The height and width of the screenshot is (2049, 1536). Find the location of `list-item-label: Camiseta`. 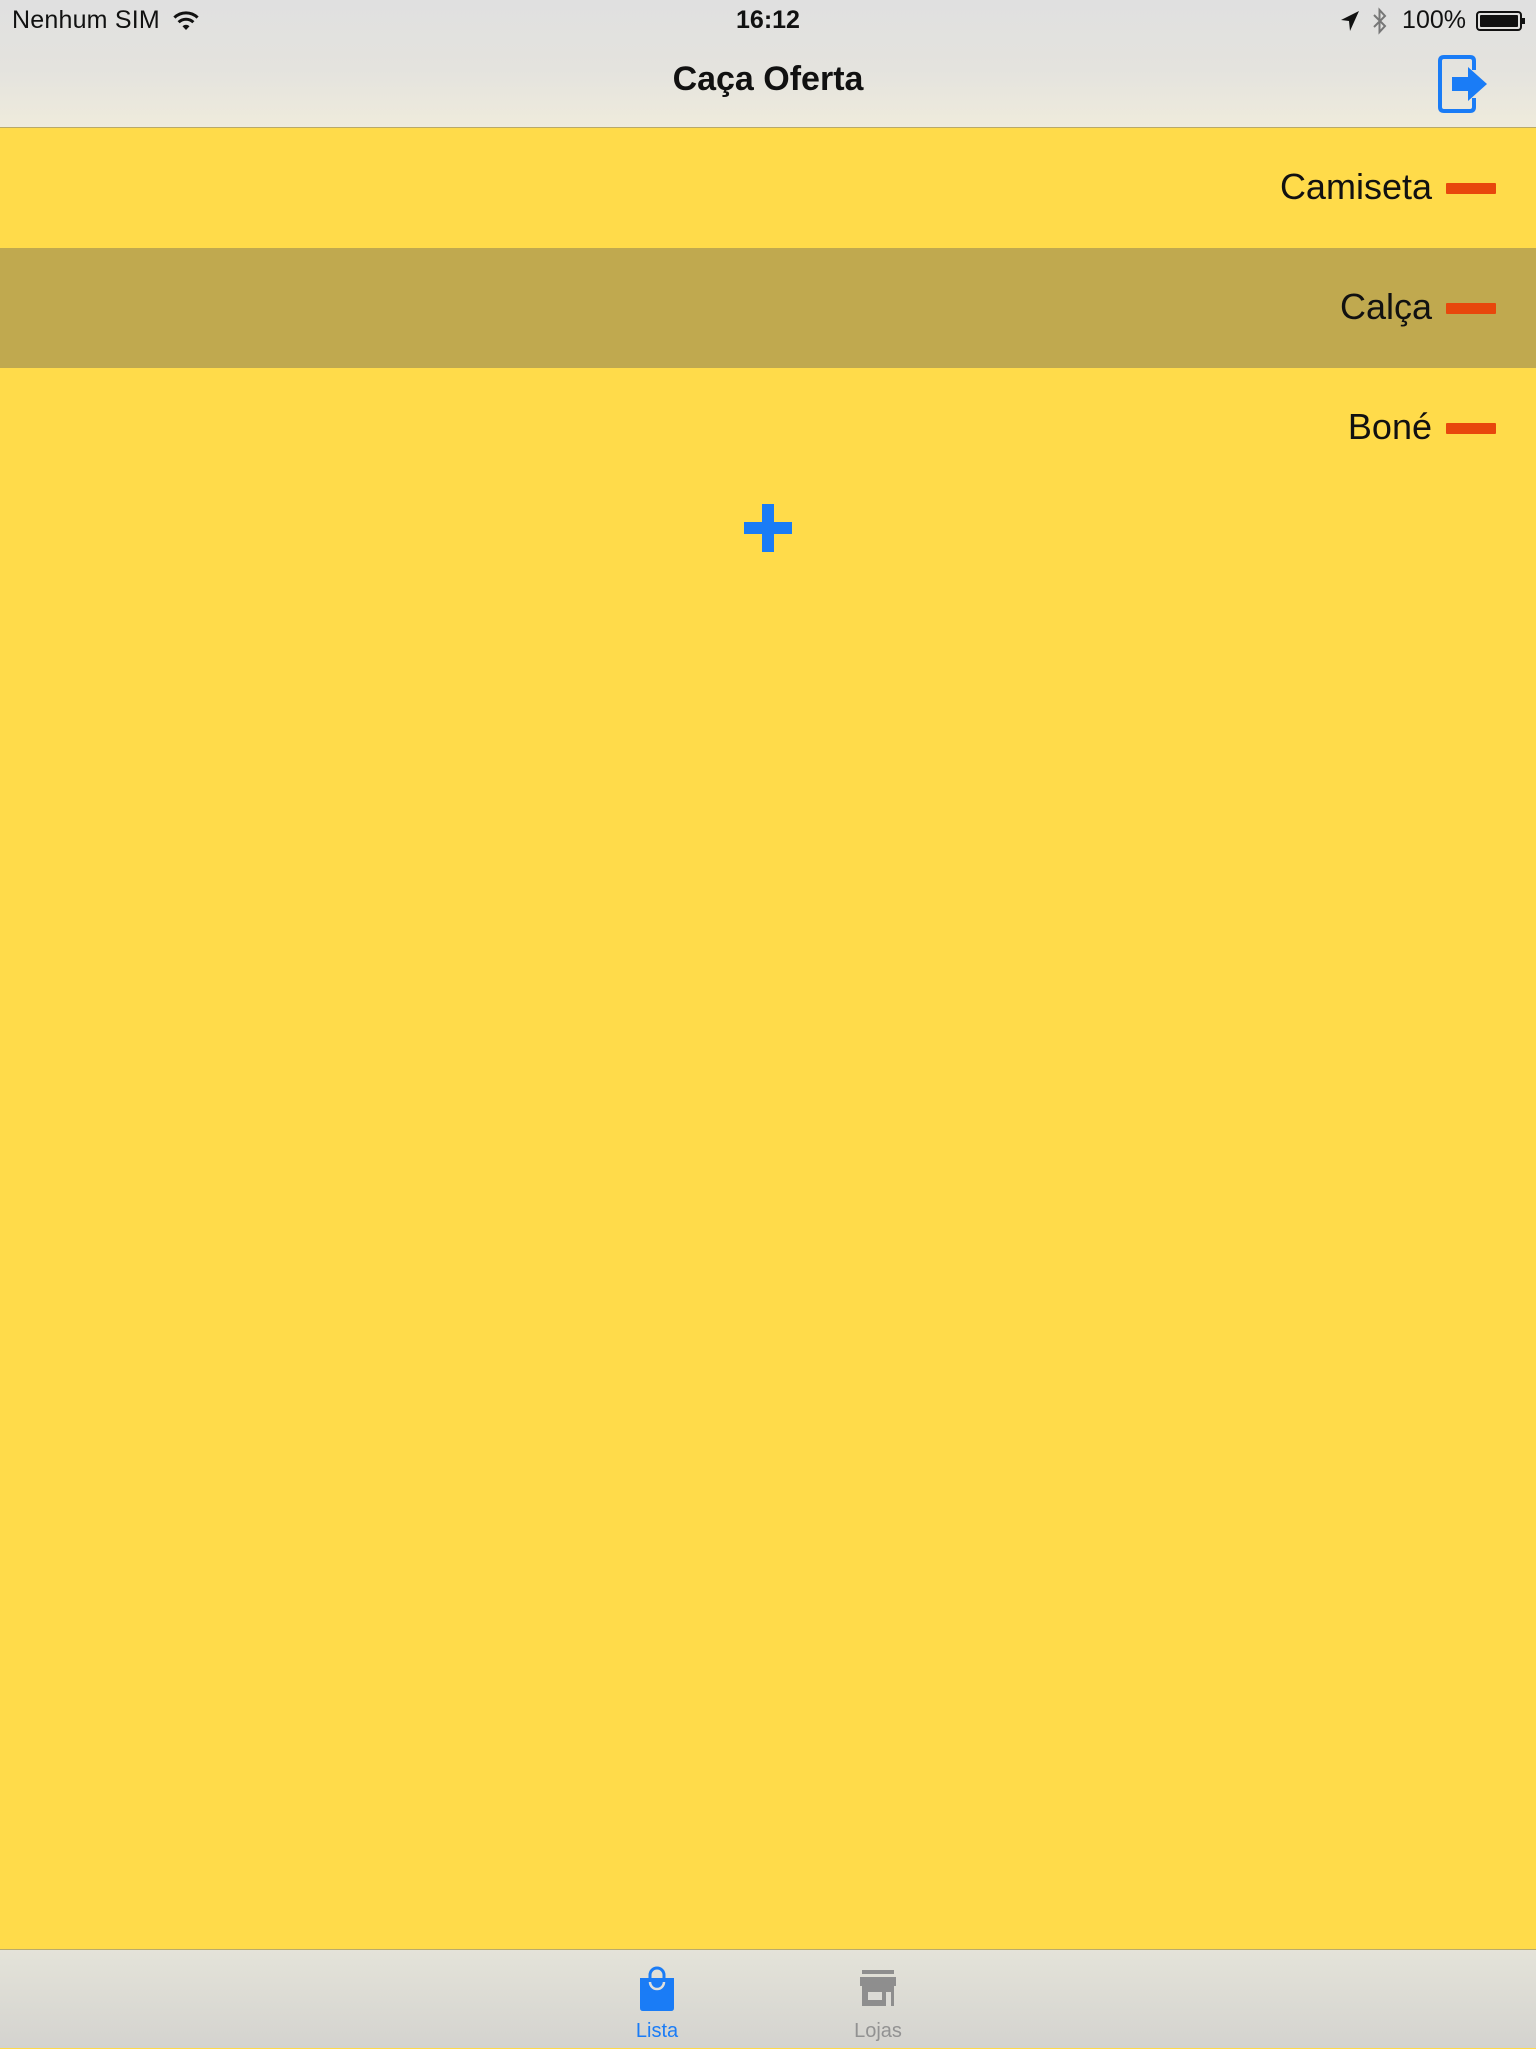

list-item-label: Camiseta is located at coordinates (1355, 186).